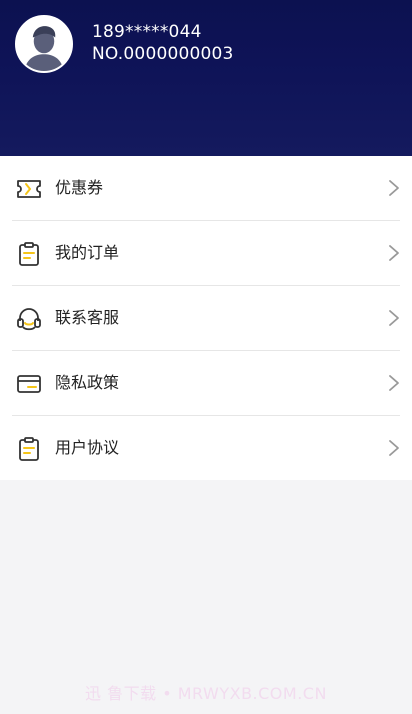 Image resolution: width=412 pixels, height=714 pixels. I want to click on card-icon, so click(29, 384).